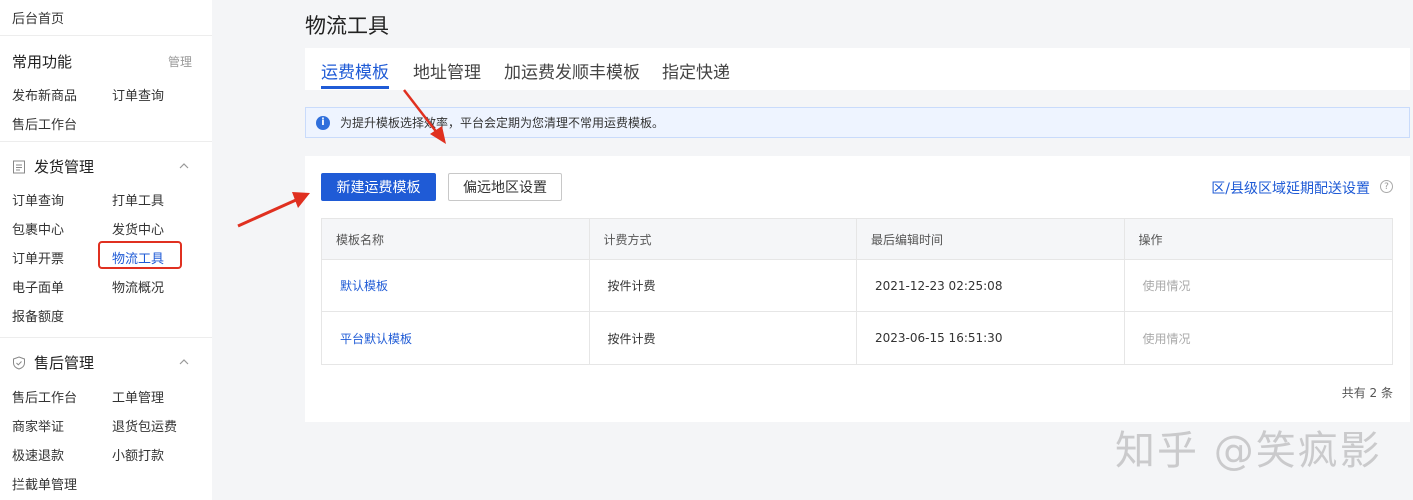 The height and width of the screenshot is (500, 1413). What do you see at coordinates (138, 228) in the screenshot?
I see `sidebar-item-shipping-center: 发货中心` at bounding box center [138, 228].